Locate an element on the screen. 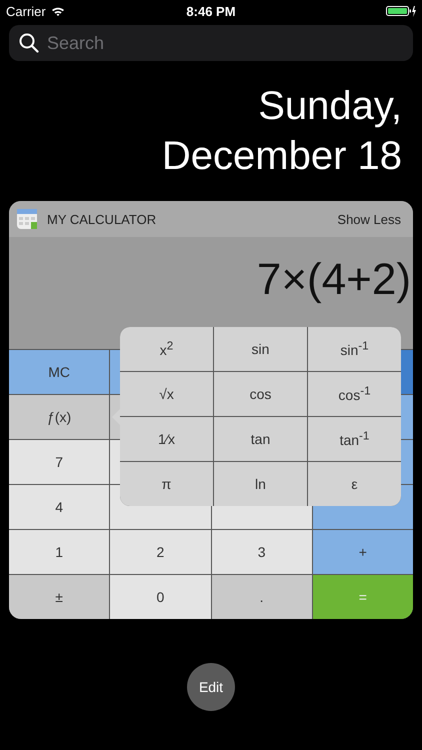  function-key: π is located at coordinates (166, 484).